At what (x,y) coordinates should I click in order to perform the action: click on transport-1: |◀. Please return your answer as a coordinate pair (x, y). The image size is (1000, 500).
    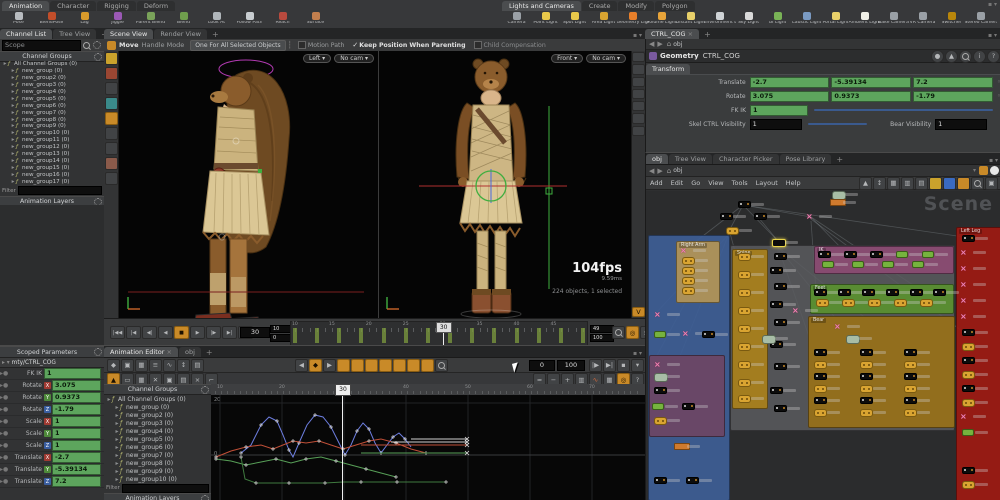
    Looking at the image, I should click on (133, 332).